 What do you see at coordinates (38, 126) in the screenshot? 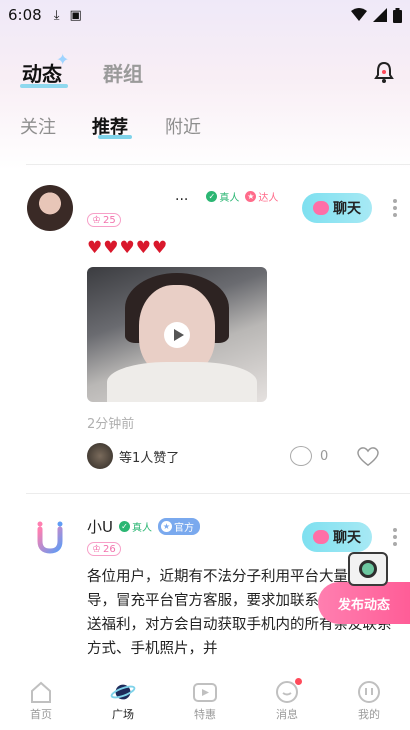
I see `subtab-follow: 关注` at bounding box center [38, 126].